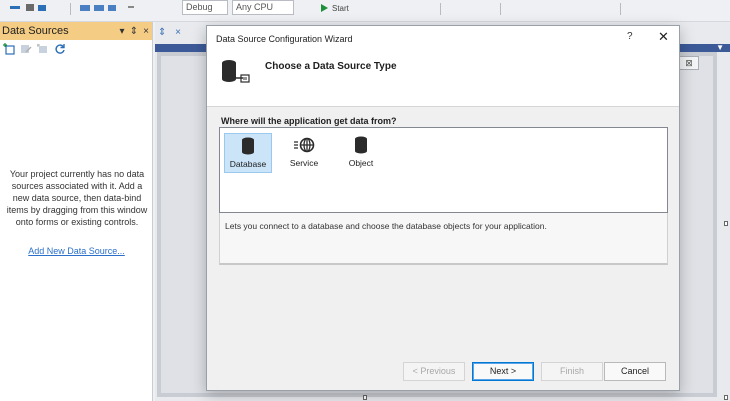 The height and width of the screenshot is (401, 730). What do you see at coordinates (236, 71) in the screenshot?
I see `database-connect-icon` at bounding box center [236, 71].